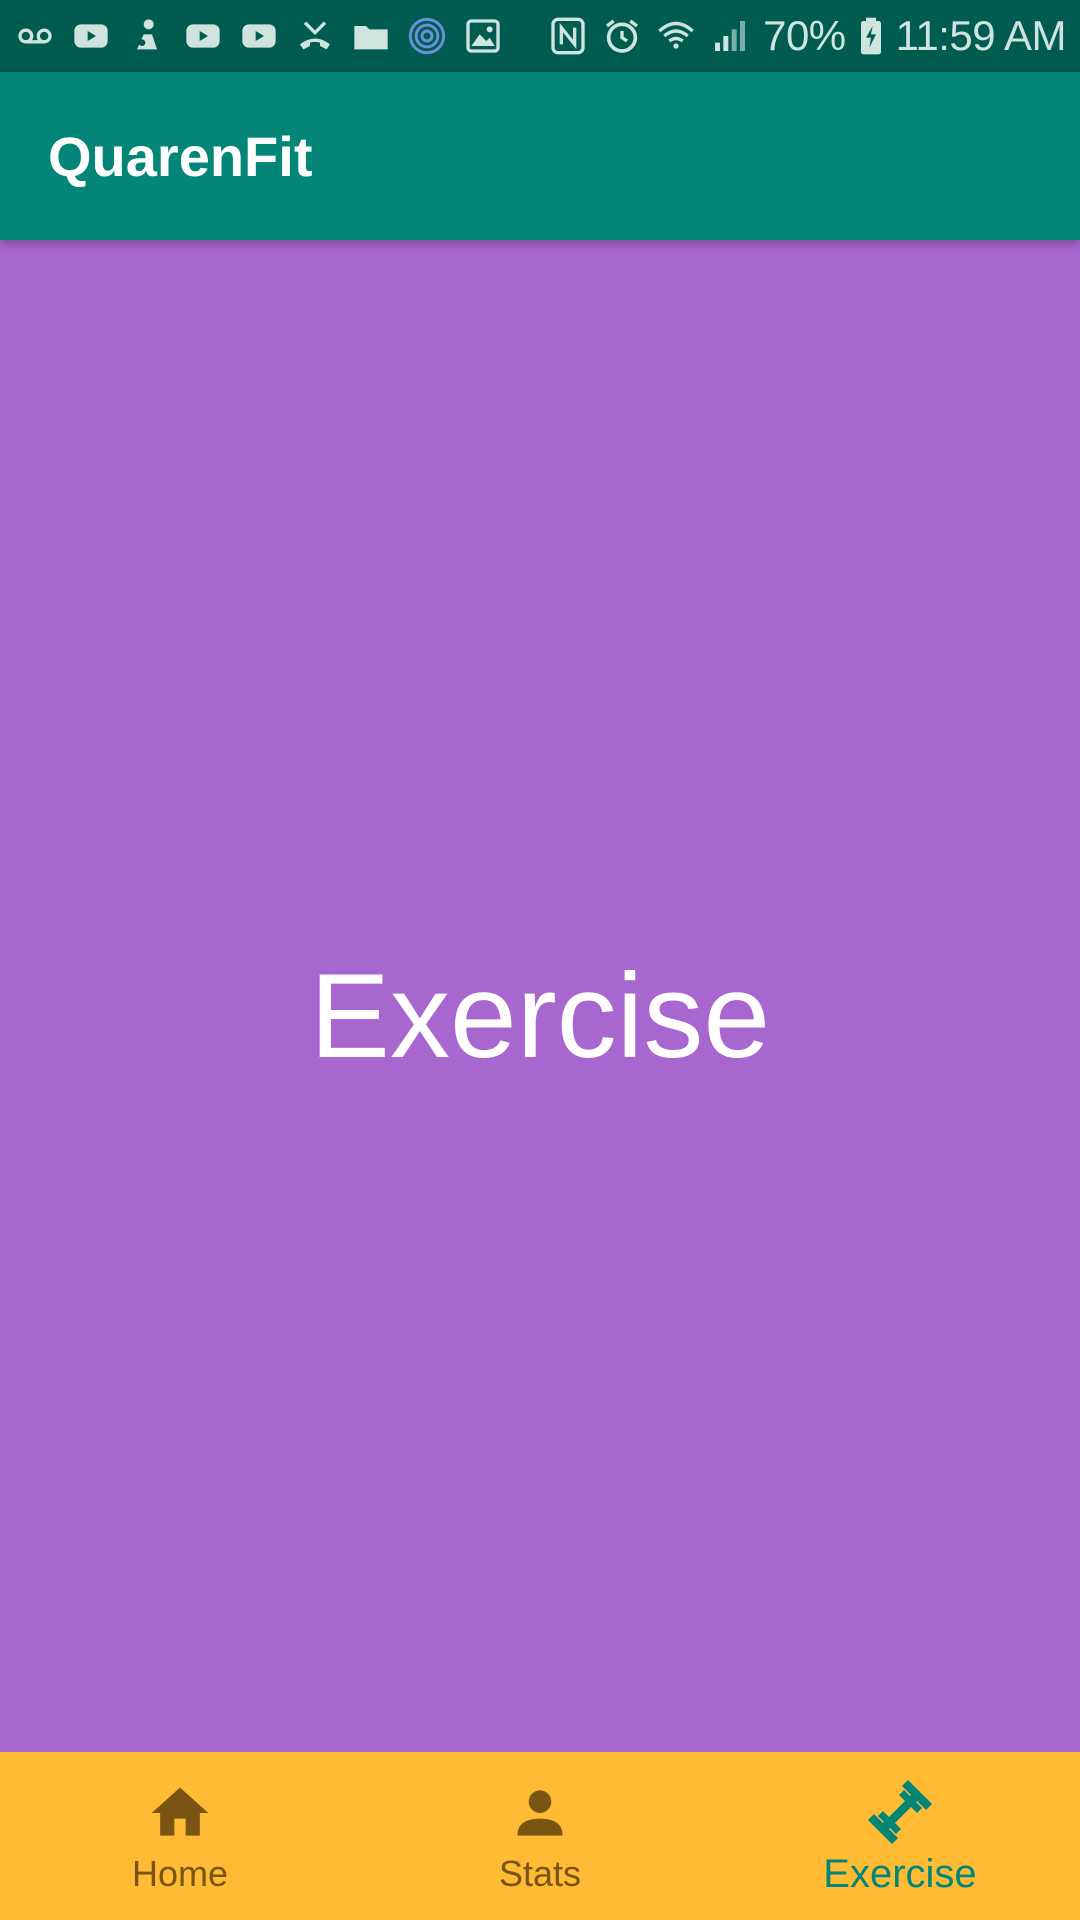 This screenshot has width=1080, height=1920. What do you see at coordinates (147, 36) in the screenshot?
I see `app-notification-icon` at bounding box center [147, 36].